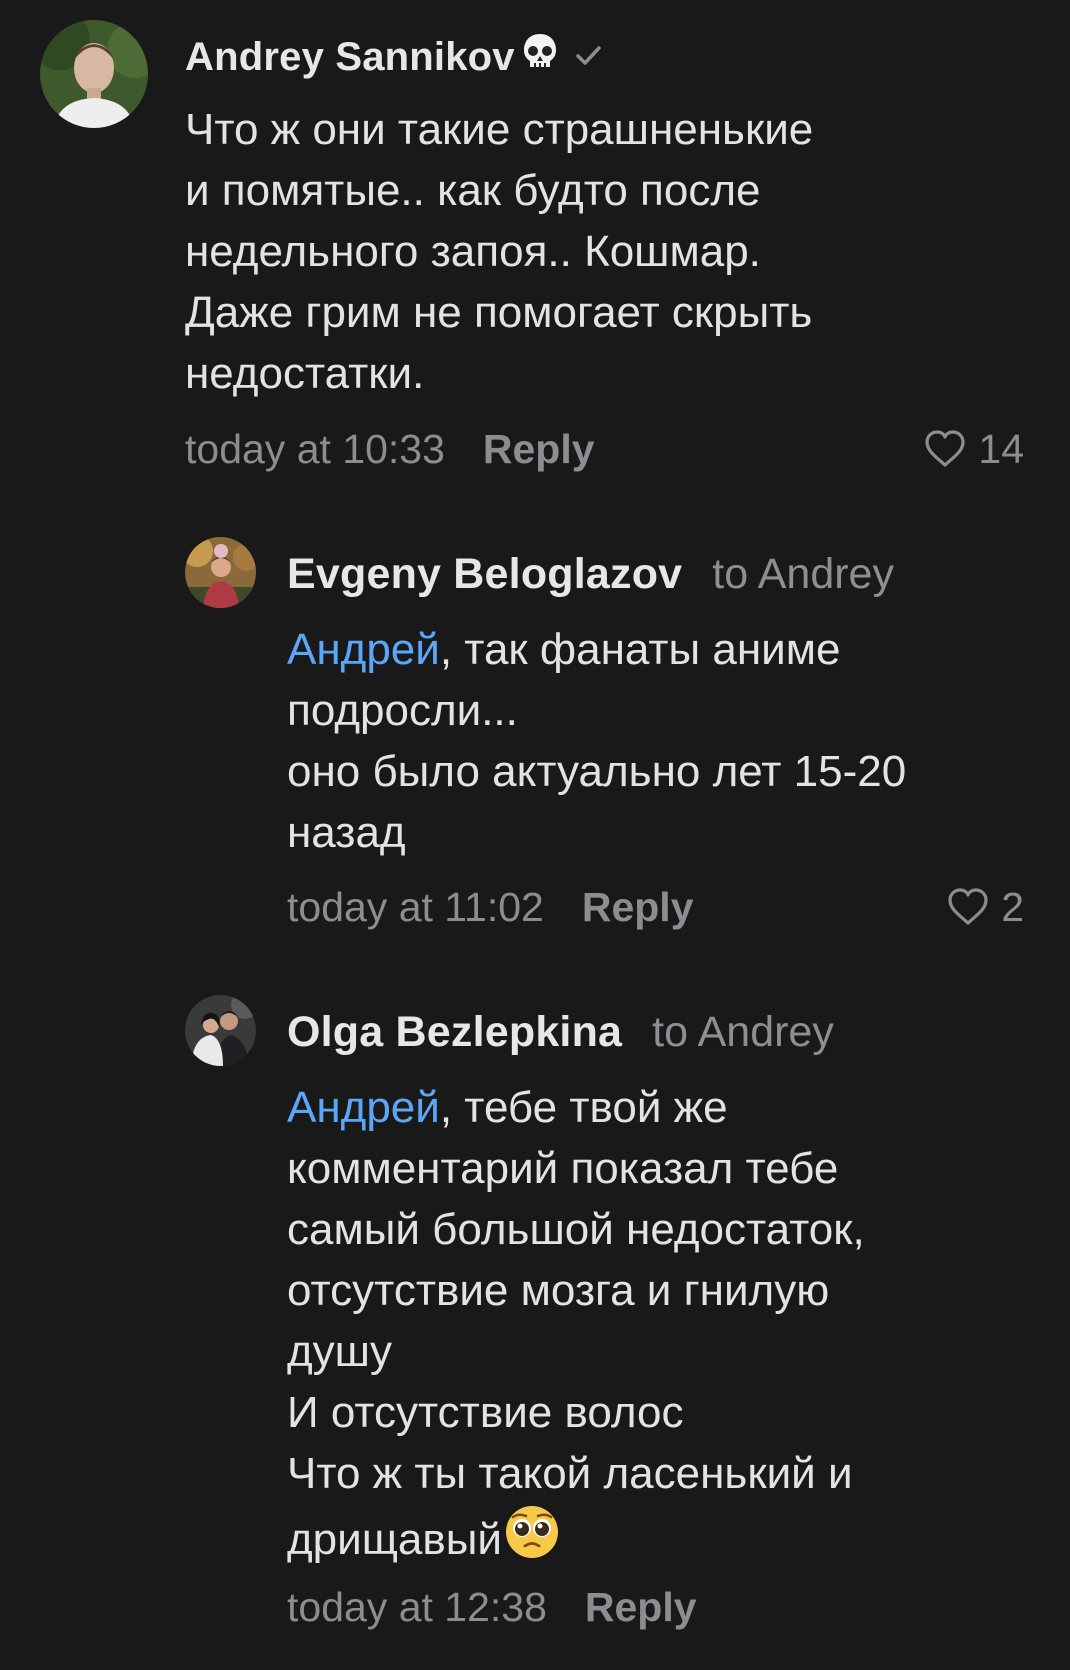  I want to click on comment-meta: today at 12:38 Reply, so click(492, 1607).